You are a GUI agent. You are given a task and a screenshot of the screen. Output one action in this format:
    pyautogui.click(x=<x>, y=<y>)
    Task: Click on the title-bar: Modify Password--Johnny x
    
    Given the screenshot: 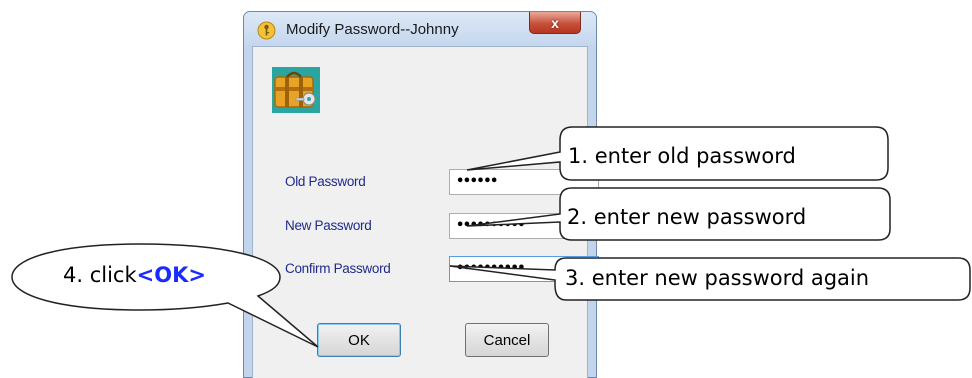 What is the action you would take?
    pyautogui.click(x=420, y=29)
    